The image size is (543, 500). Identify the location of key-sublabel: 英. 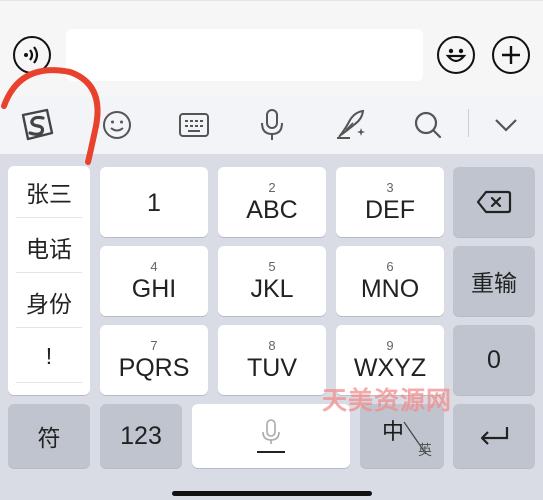
(425, 450).